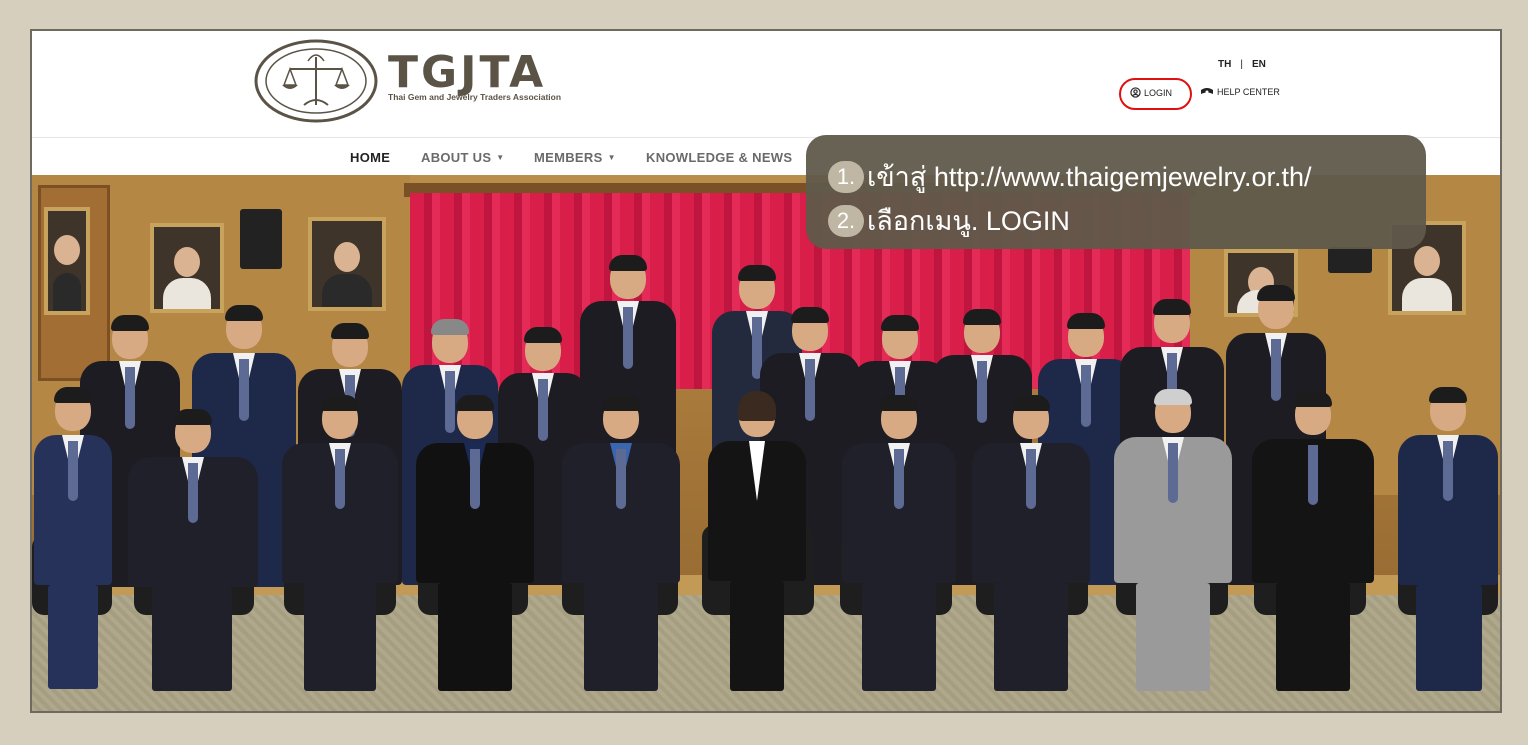 The image size is (1528, 745). What do you see at coordinates (1248, 92) in the screenshot?
I see `help-center-label: HELP CENTER` at bounding box center [1248, 92].